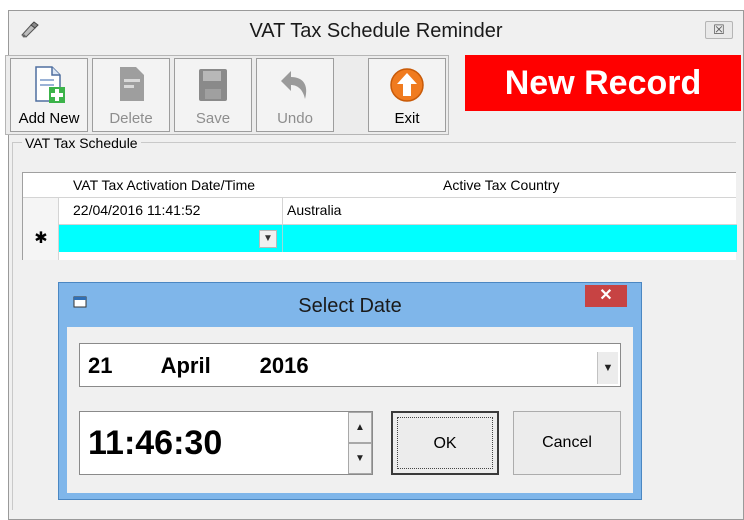 This screenshot has height=520, width=744. I want to click on exit-button: Exit, so click(407, 95).